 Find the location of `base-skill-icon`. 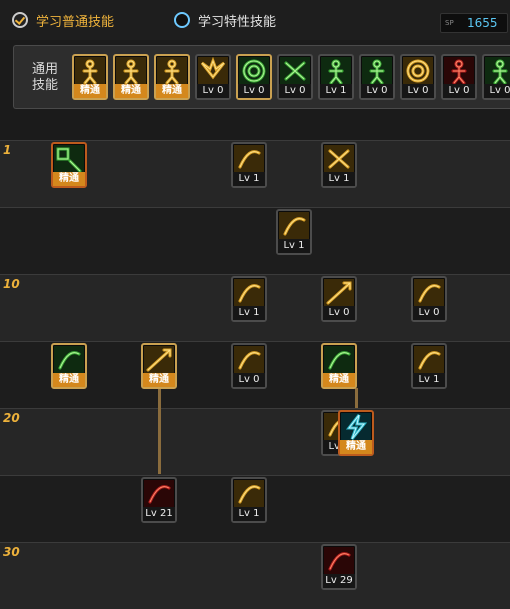

base-skill-icon is located at coordinates (69, 159).